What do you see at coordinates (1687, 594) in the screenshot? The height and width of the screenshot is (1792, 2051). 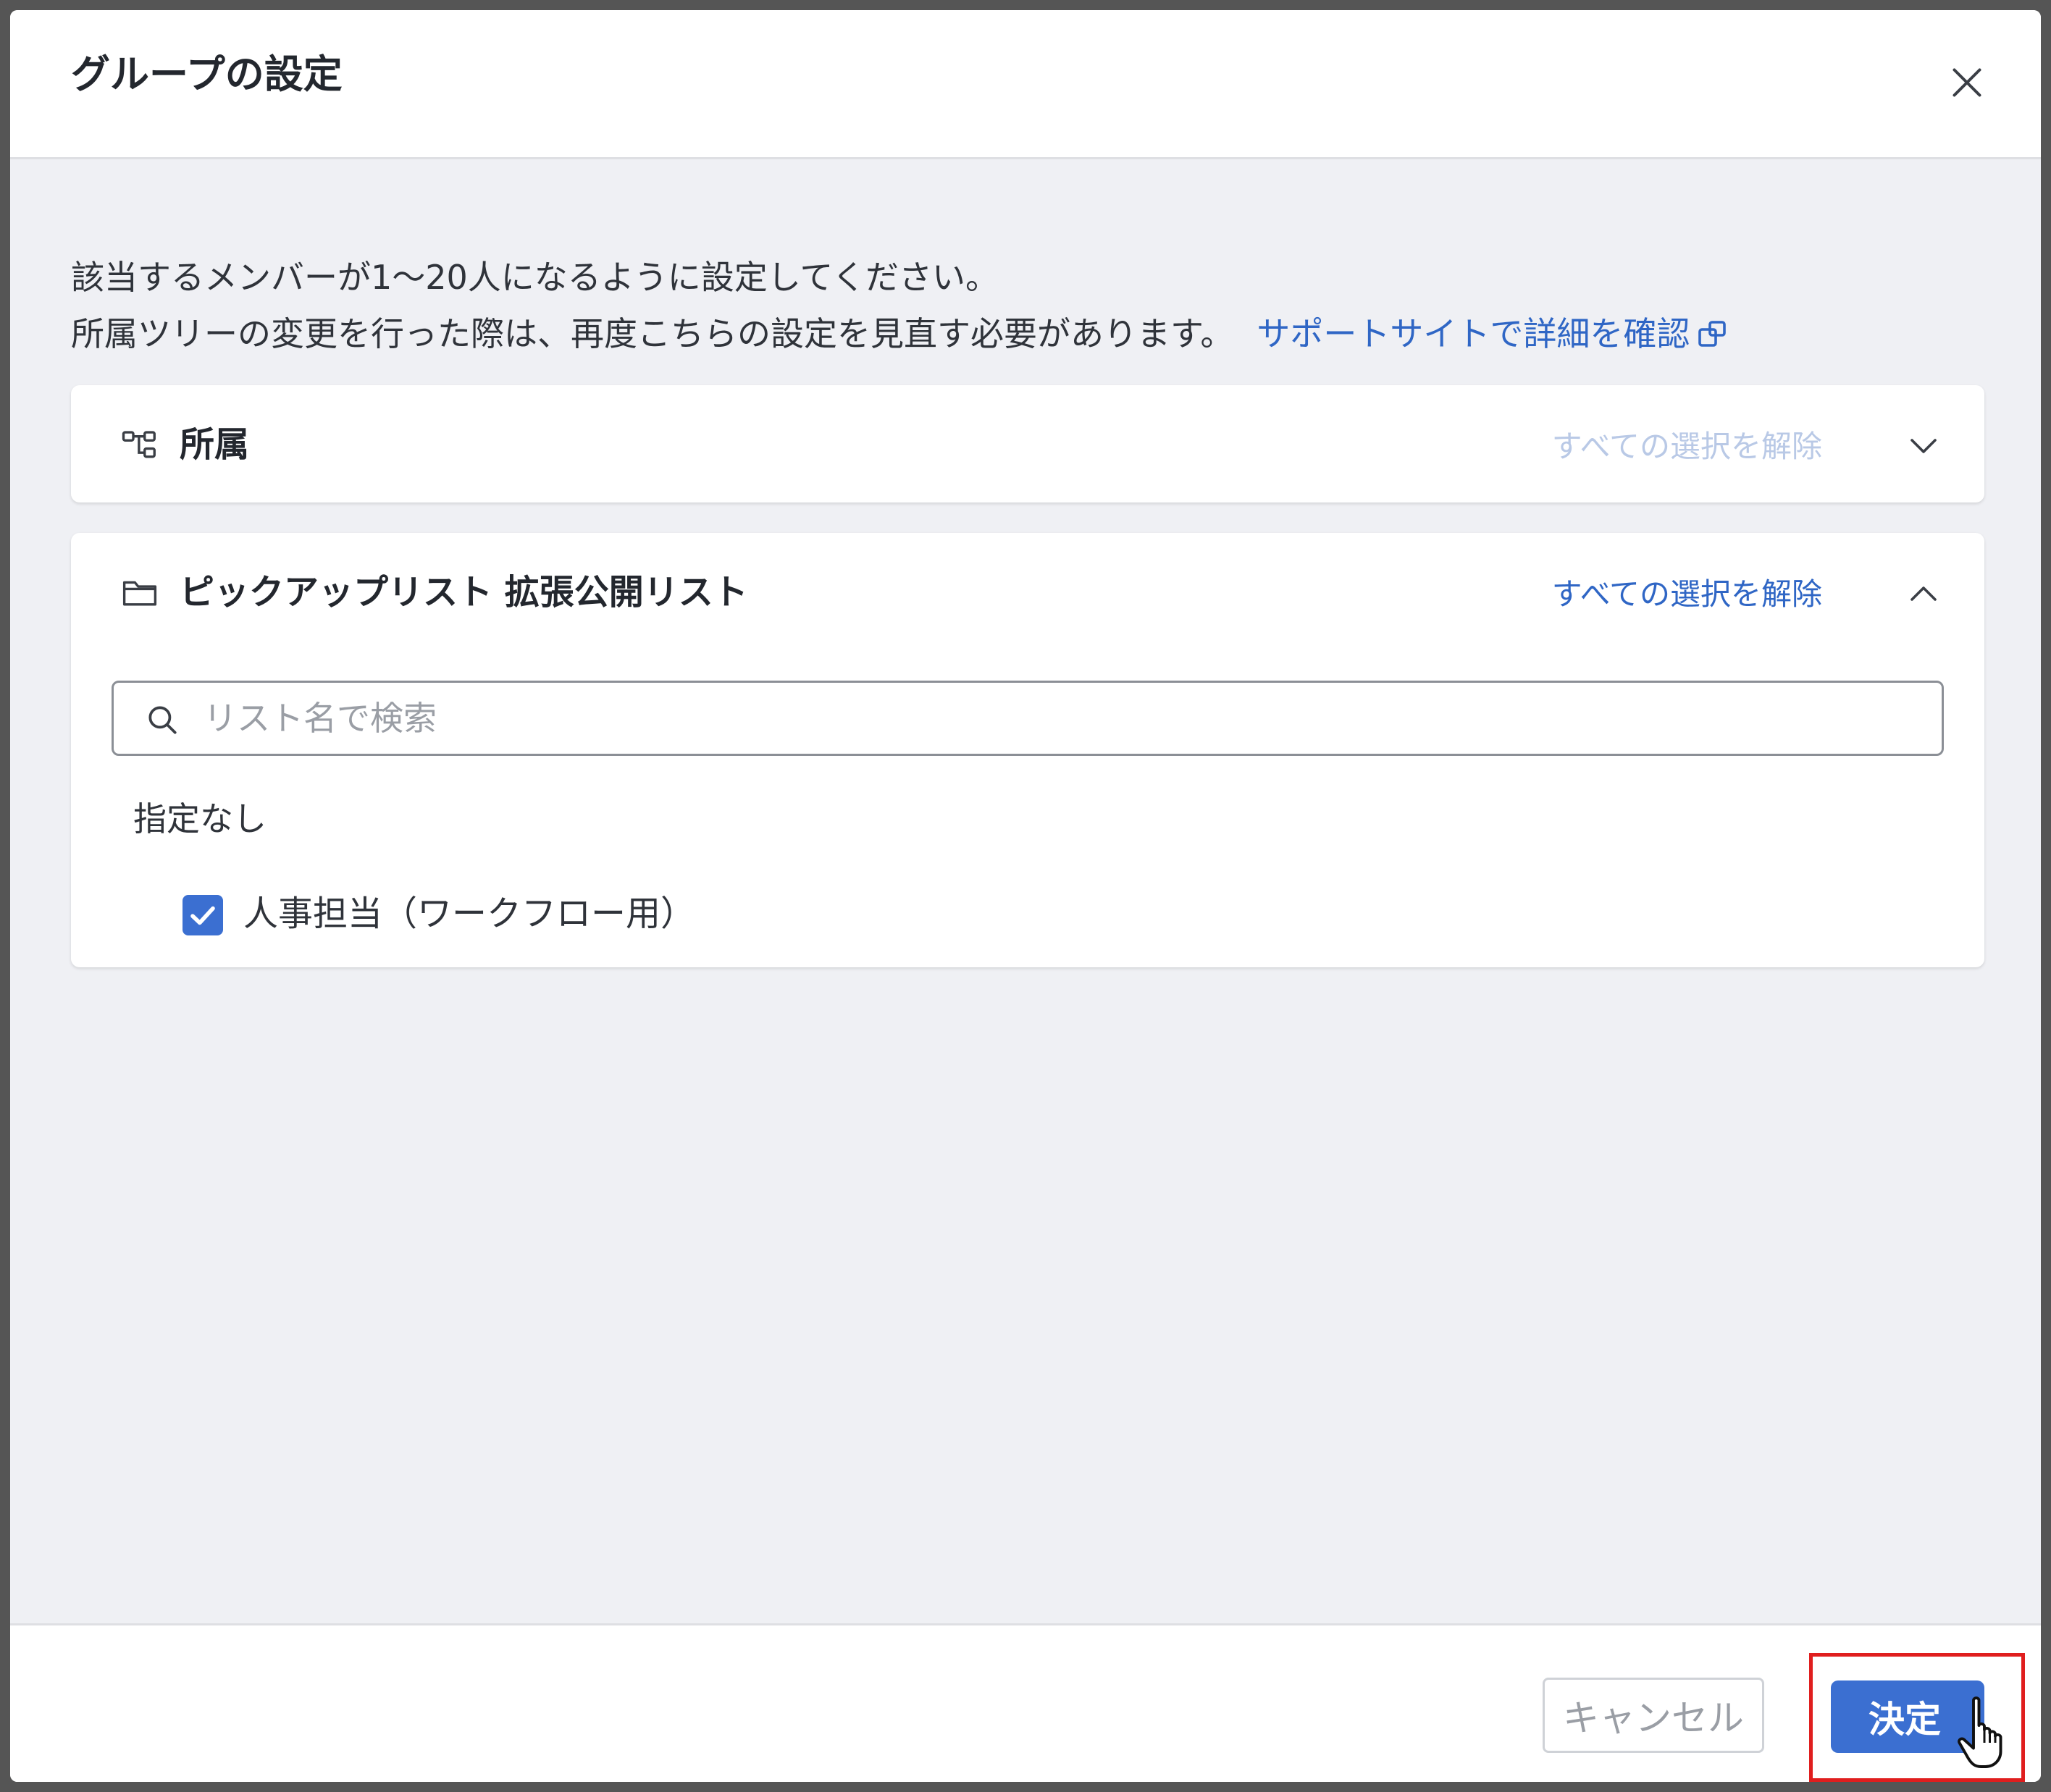 I see `picklist-clear-all-button: すべての選択を解除` at bounding box center [1687, 594].